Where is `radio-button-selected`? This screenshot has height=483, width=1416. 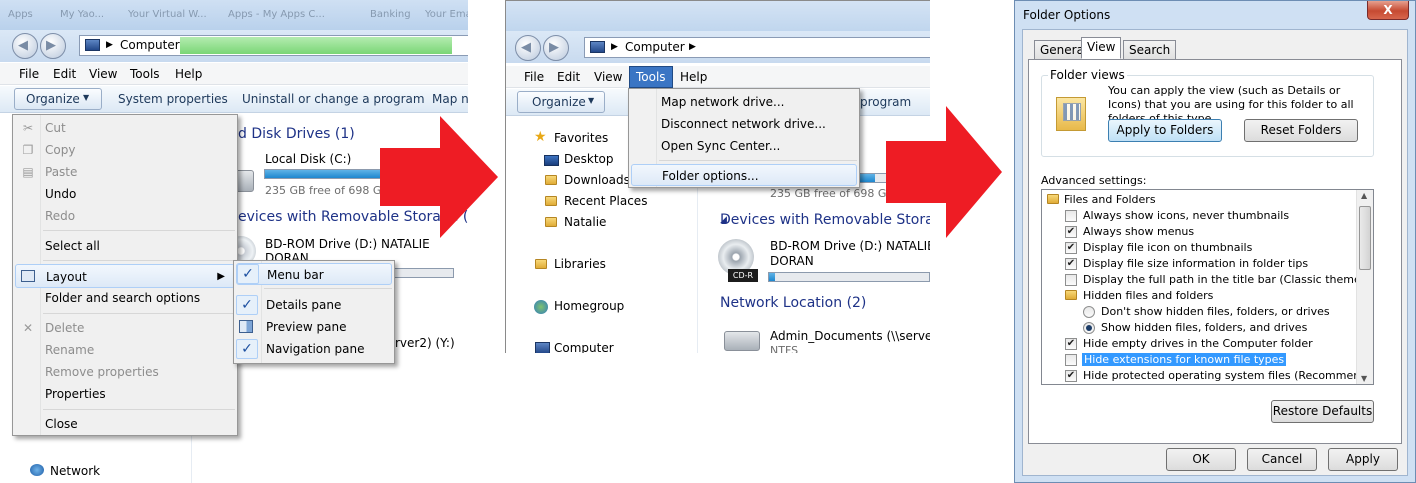 radio-button-selected is located at coordinates (1089, 328).